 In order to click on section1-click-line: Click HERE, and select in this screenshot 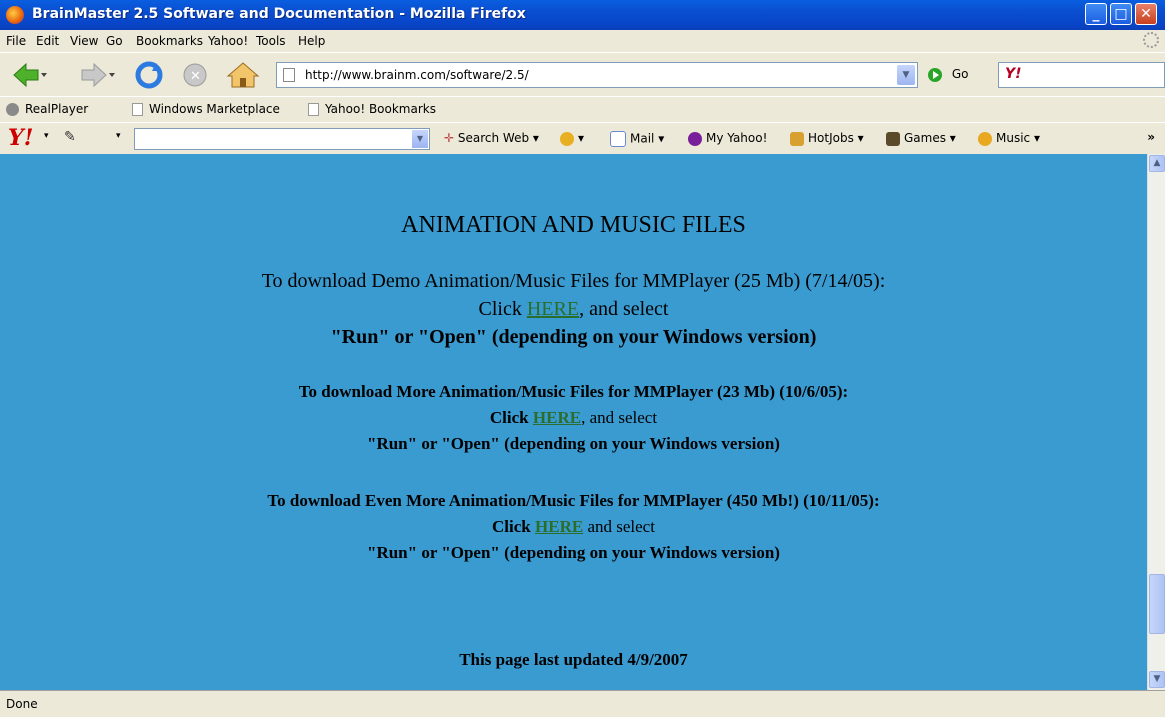, I will do `click(573, 309)`.